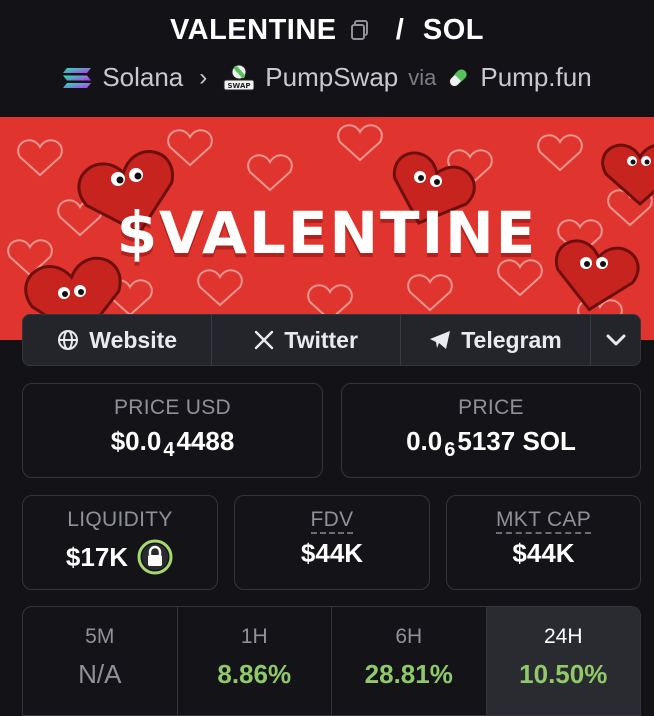 The image size is (654, 716). I want to click on price-label: PRICE, so click(491, 407).